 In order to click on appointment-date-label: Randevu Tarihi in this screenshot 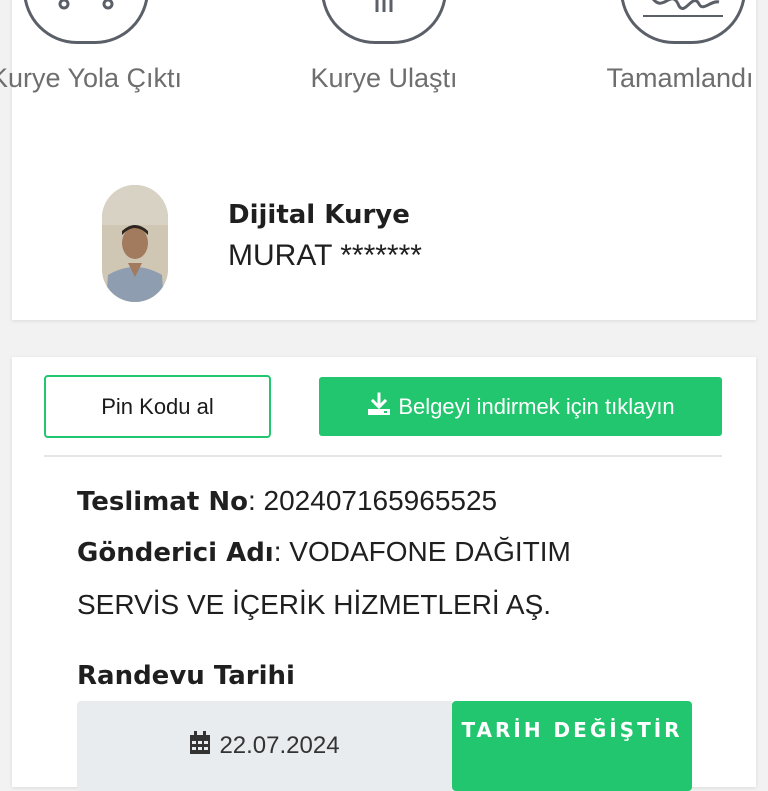, I will do `click(186, 676)`.